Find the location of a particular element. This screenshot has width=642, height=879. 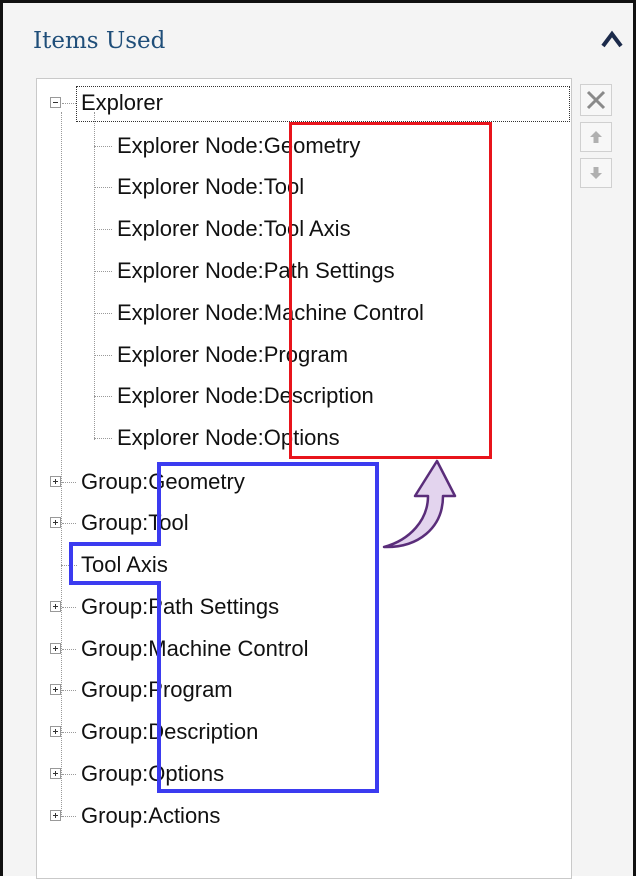

tree-item-group: Group:Geometry is located at coordinates (163, 482).